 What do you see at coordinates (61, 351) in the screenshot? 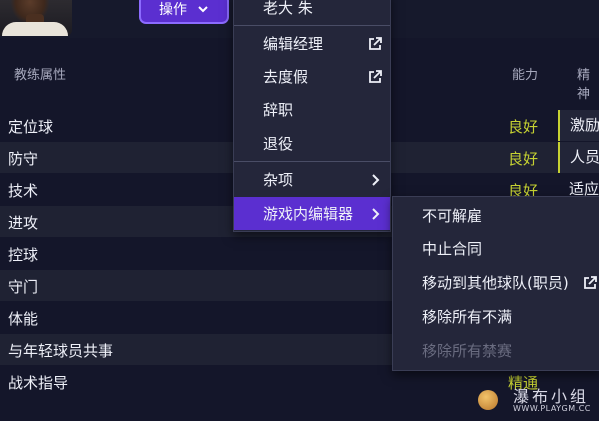
I see `attribute-name: 与年轻球员共事` at bounding box center [61, 351].